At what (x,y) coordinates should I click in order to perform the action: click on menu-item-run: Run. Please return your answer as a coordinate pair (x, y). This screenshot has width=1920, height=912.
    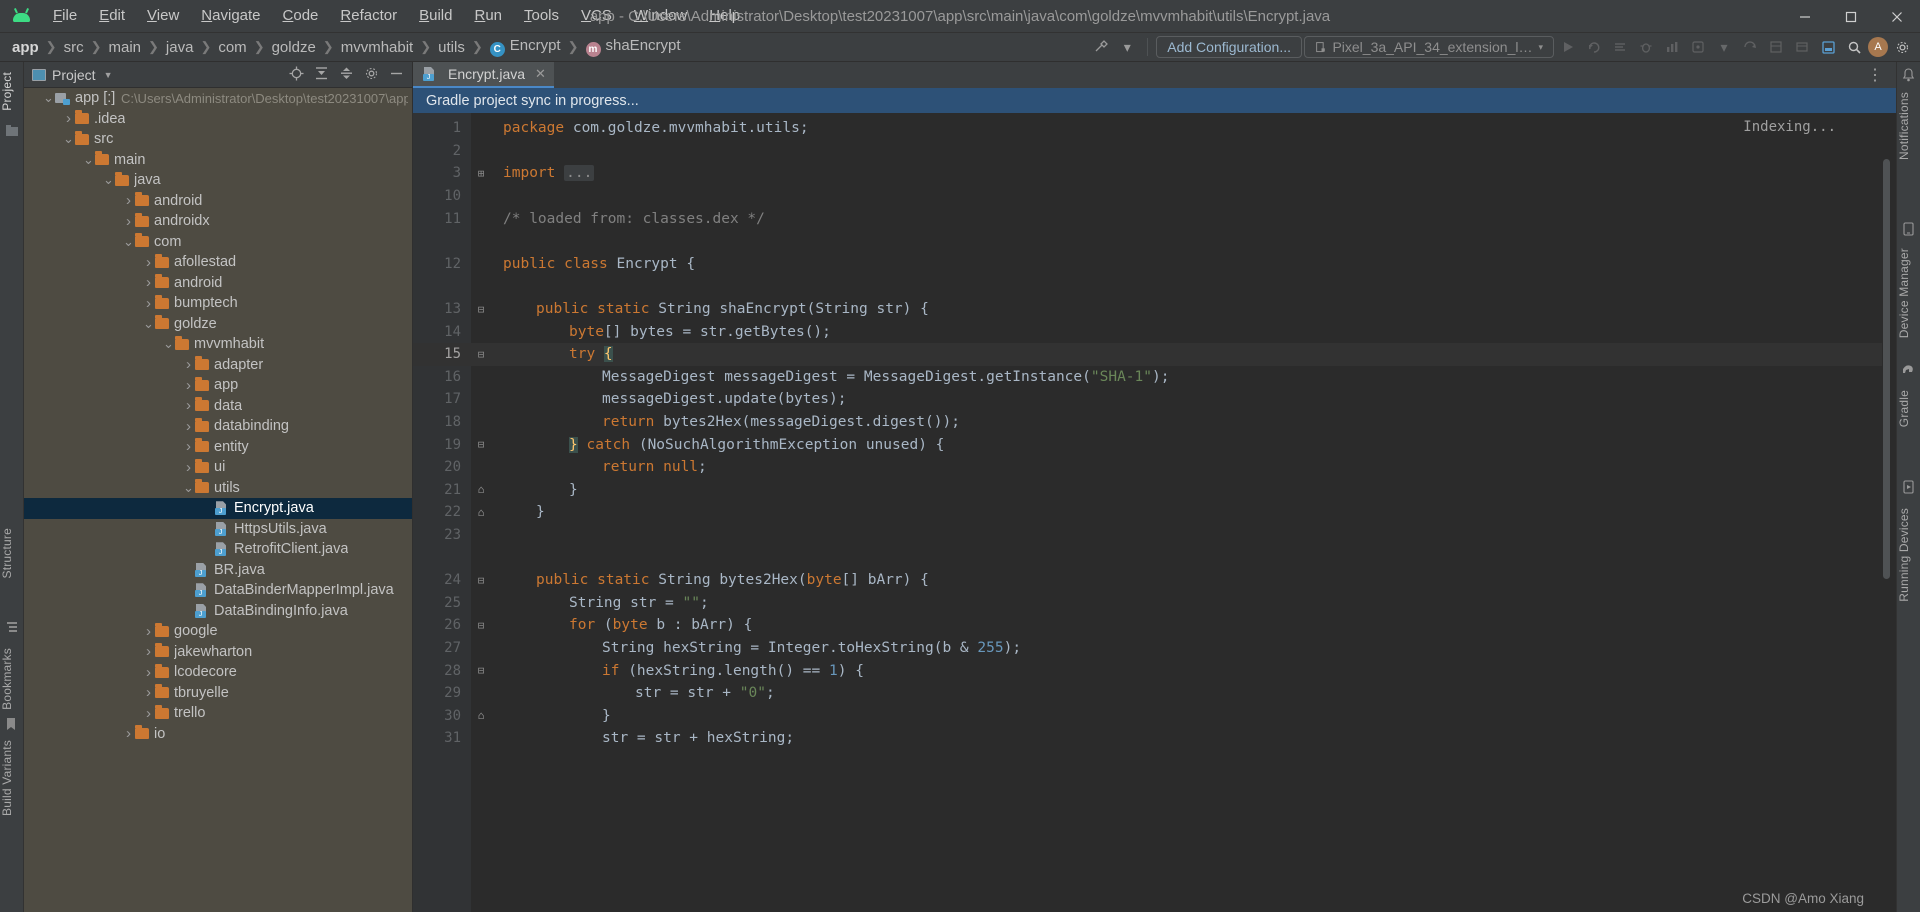
    Looking at the image, I should click on (488, 16).